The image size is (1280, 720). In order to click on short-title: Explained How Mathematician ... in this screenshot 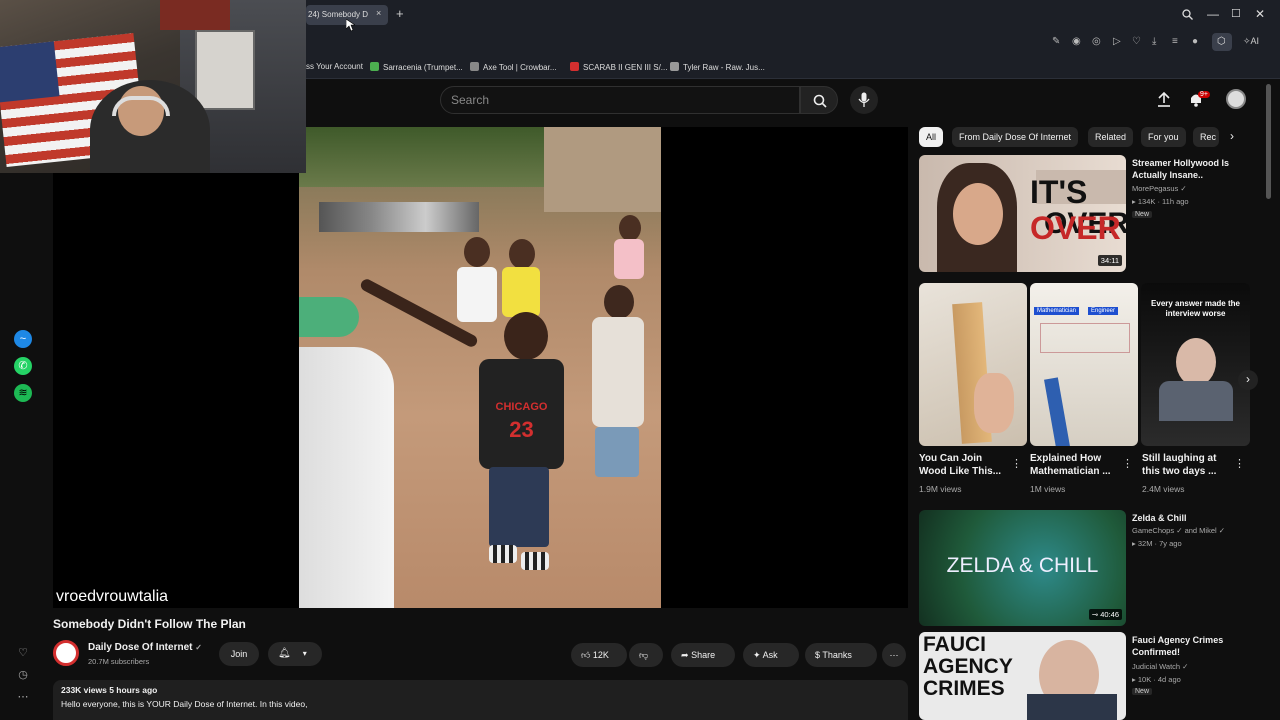, I will do `click(1076, 465)`.